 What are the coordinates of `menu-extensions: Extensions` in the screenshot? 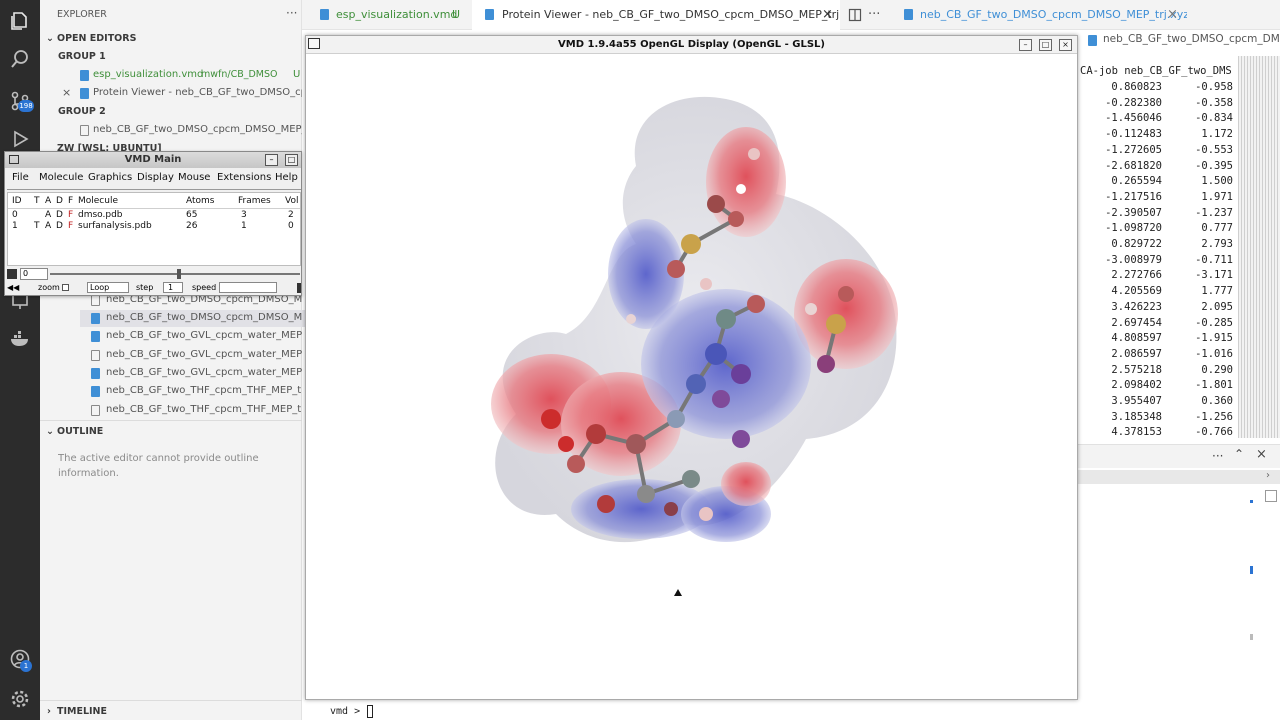 It's located at (244, 177).